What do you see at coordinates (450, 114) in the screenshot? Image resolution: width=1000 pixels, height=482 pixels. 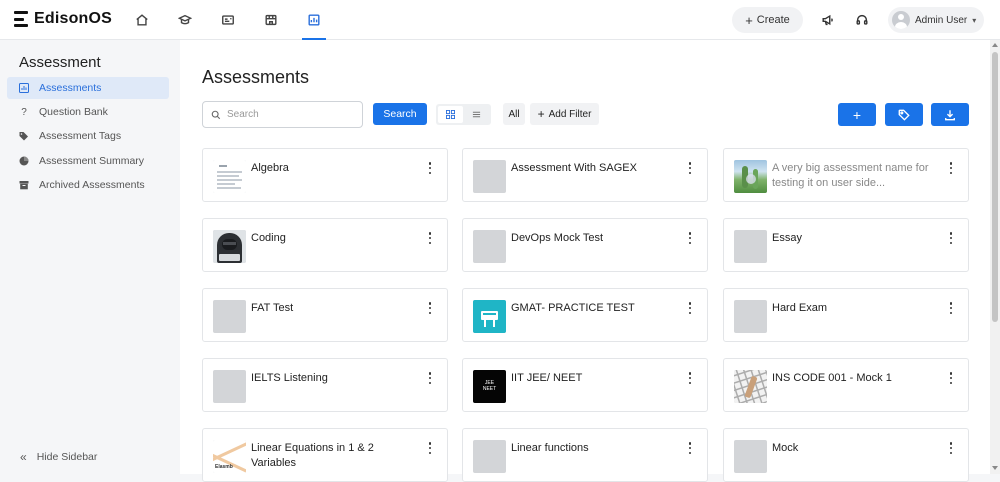 I see `grid-view-button` at bounding box center [450, 114].